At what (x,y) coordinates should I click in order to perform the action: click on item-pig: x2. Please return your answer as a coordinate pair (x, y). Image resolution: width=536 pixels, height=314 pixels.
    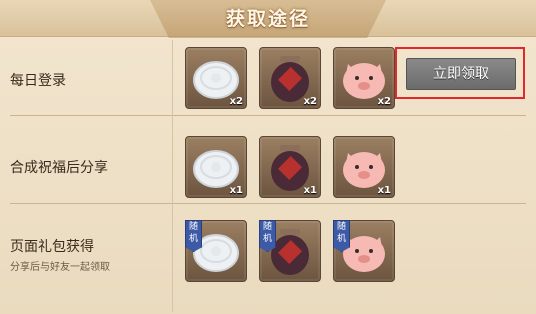
    Looking at the image, I should click on (364, 78).